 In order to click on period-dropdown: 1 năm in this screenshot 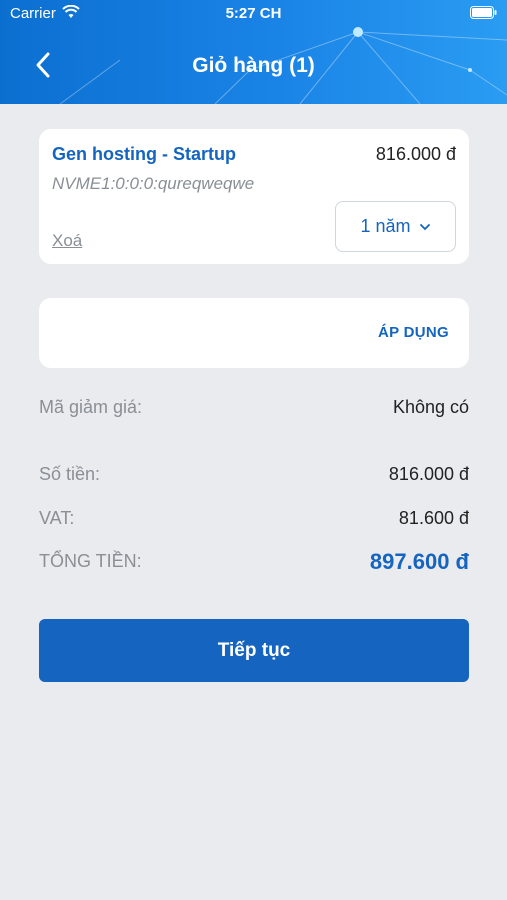, I will do `click(395, 226)`.